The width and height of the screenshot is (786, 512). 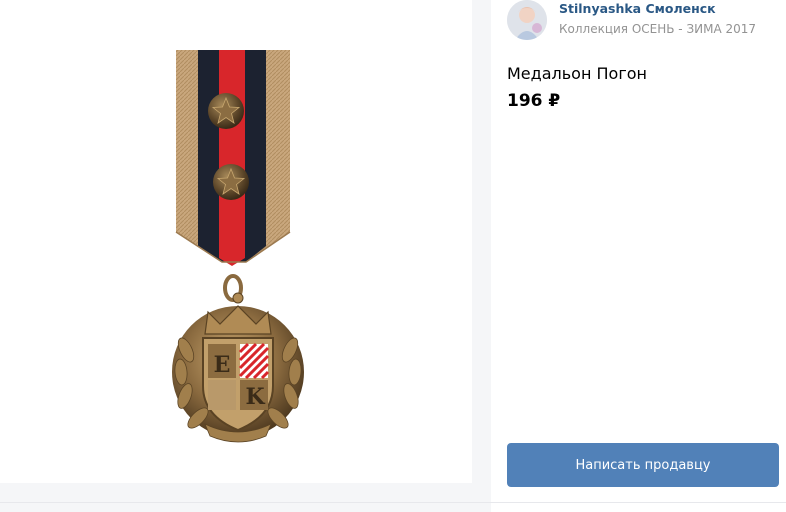 What do you see at coordinates (657, 29) in the screenshot?
I see `collection-link: Коллекция ОСЕНЬ - ЗИМА 2017` at bounding box center [657, 29].